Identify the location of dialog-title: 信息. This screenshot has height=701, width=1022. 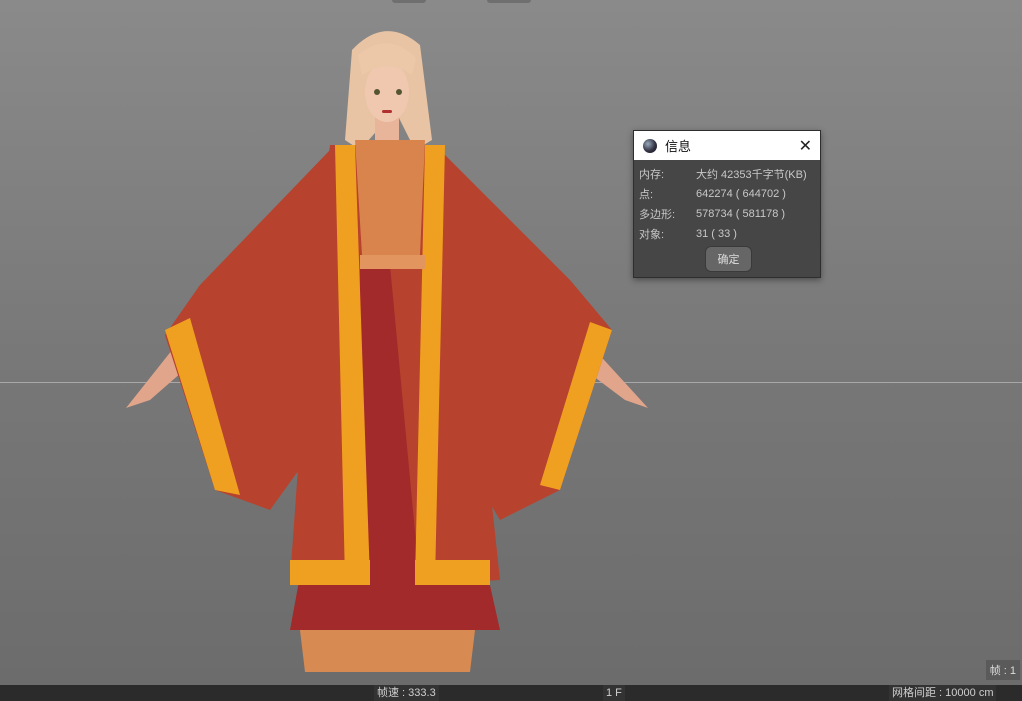
(678, 146).